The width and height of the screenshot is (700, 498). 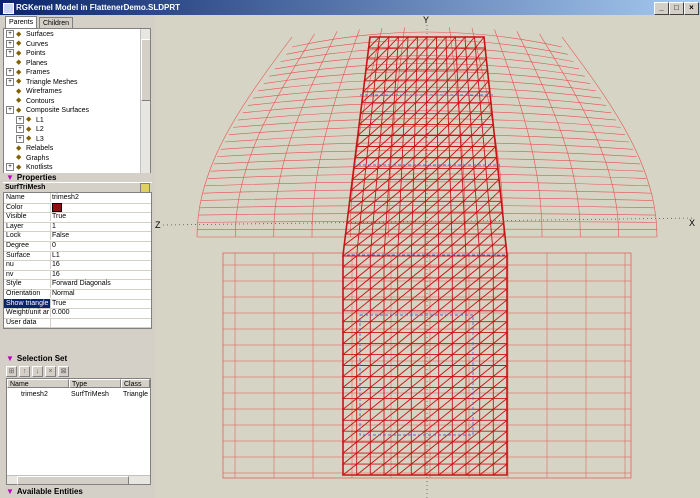 I want to click on color-swatch, so click(x=57, y=207).